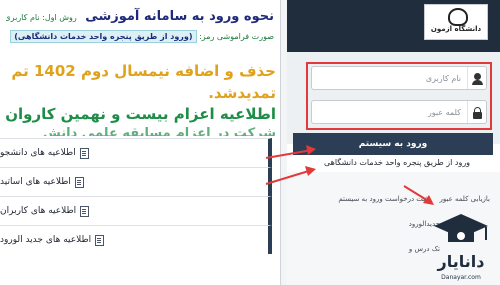 The width and height of the screenshot is (500, 285). What do you see at coordinates (136, 239) in the screenshot?
I see `menu-item-freshman-notices: اطلاعیه های جدید الورود` at bounding box center [136, 239].